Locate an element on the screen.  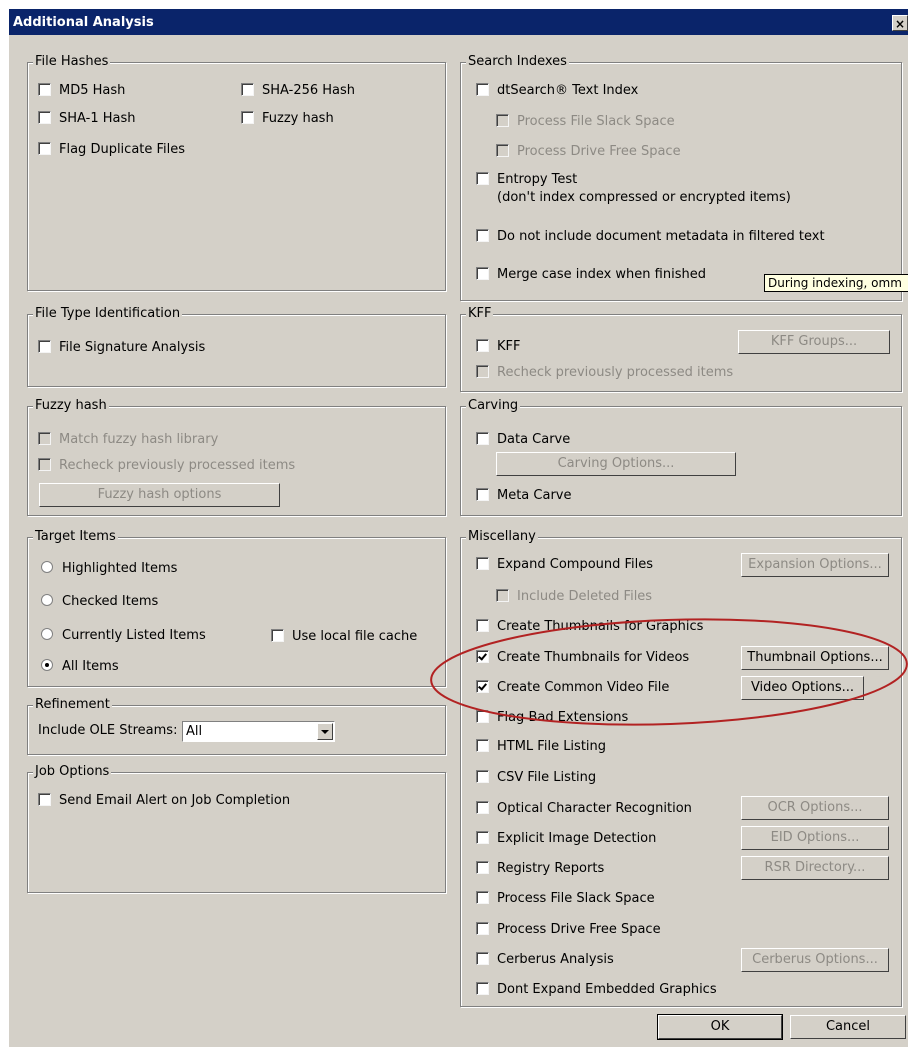
refinement-group: Refinement Include OLE Streams: All is located at coordinates (236, 726).